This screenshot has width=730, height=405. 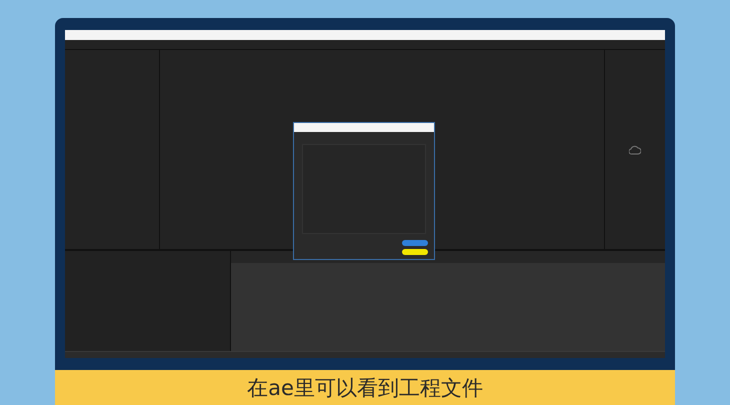 I want to click on cloud-icon, so click(x=635, y=149).